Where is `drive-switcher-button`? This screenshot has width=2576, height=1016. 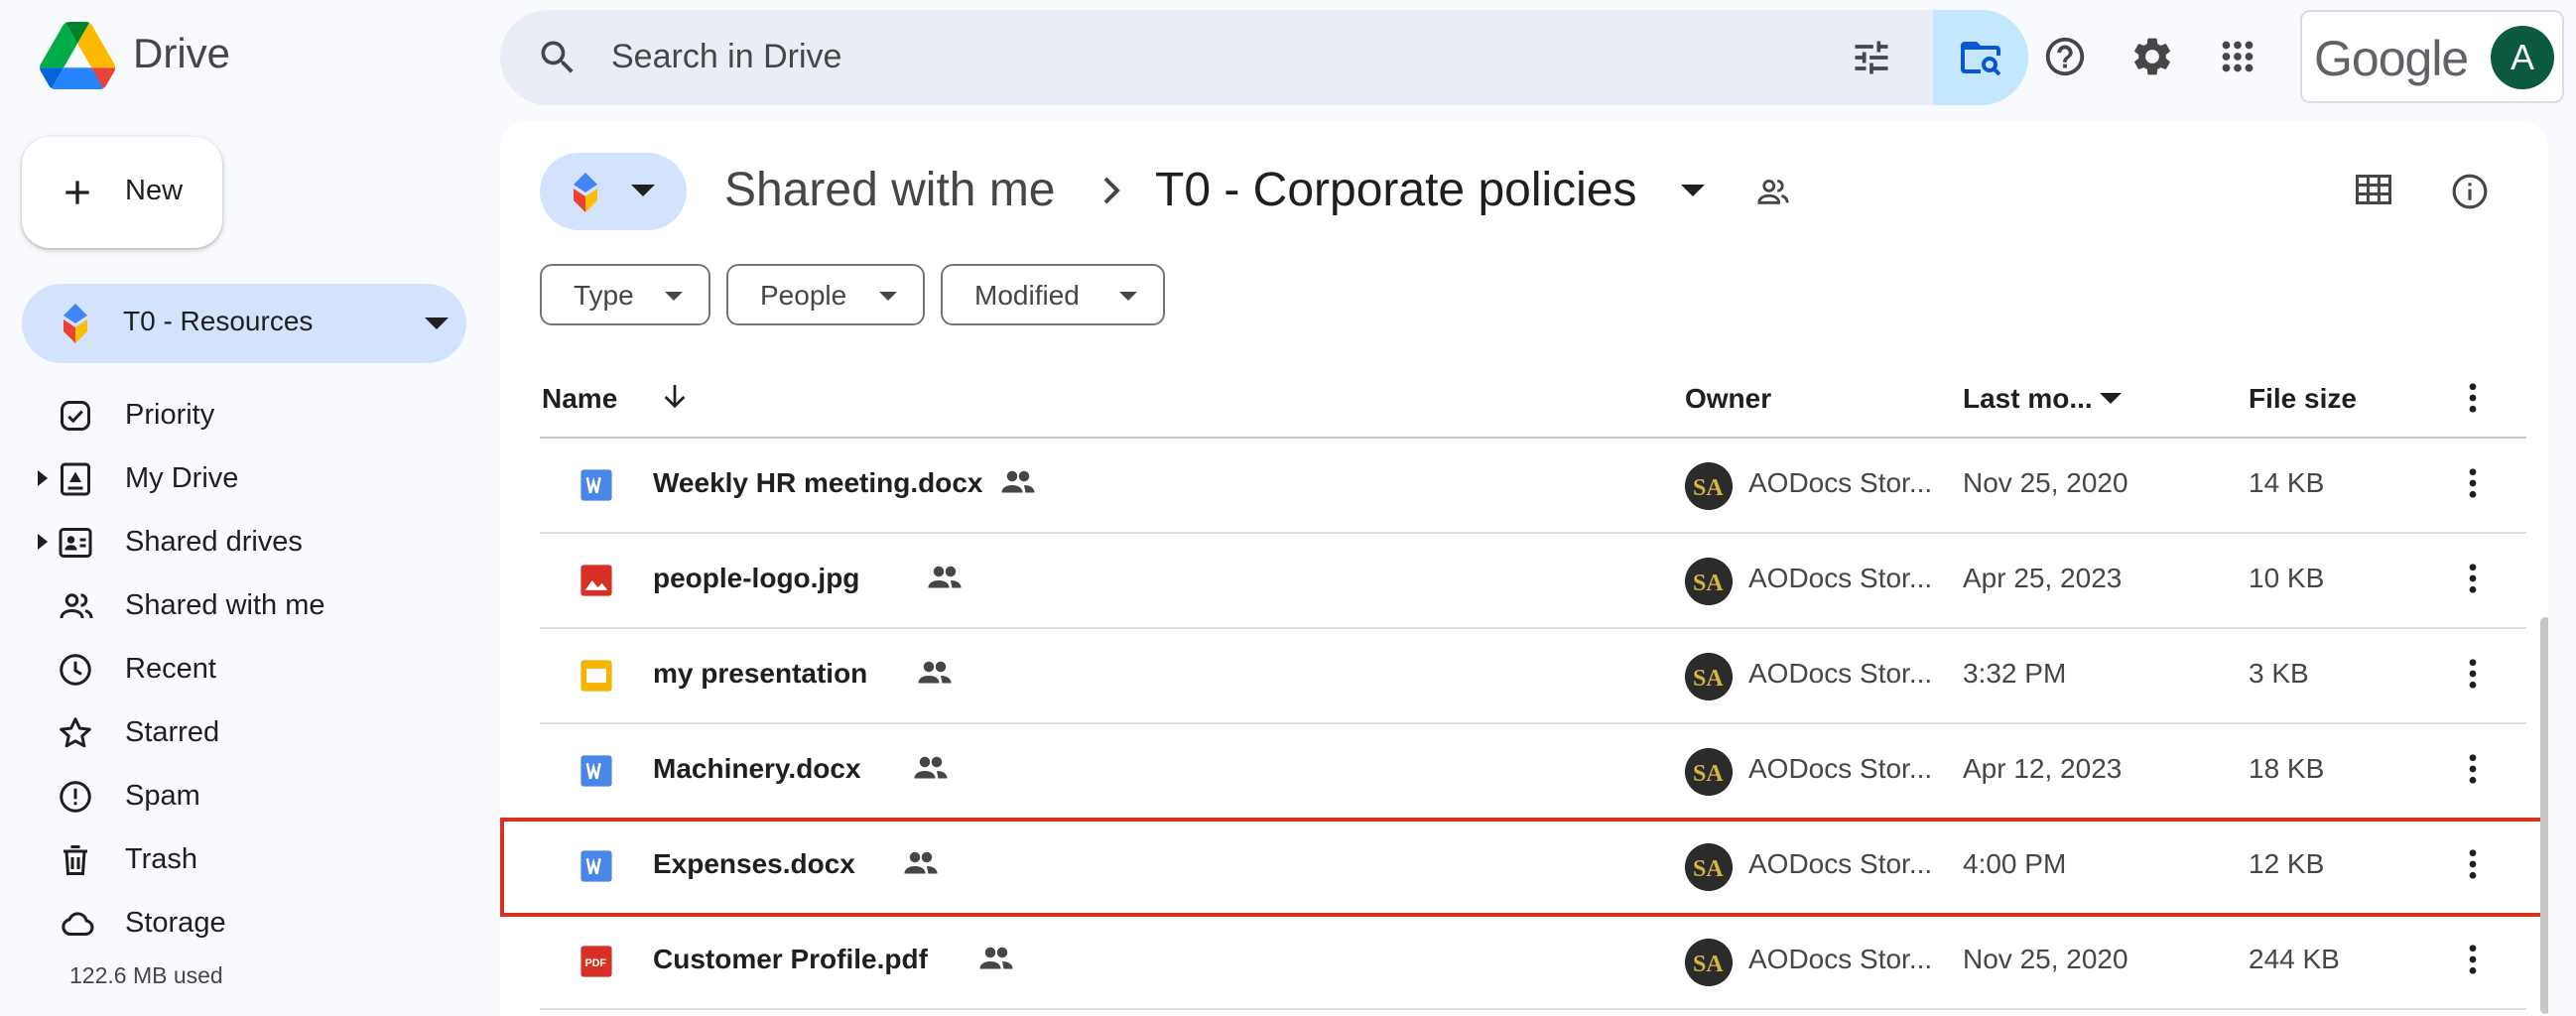
drive-switcher-button is located at coordinates (614, 191).